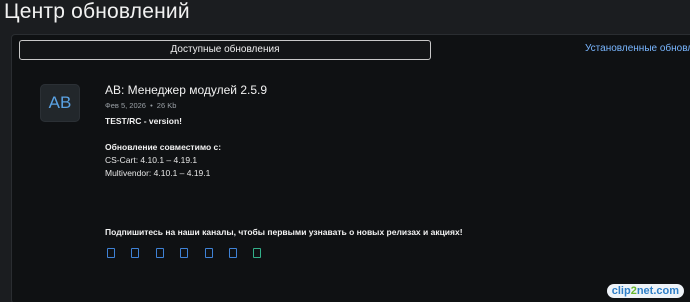  I want to click on addon-logo: AB, so click(60, 103).